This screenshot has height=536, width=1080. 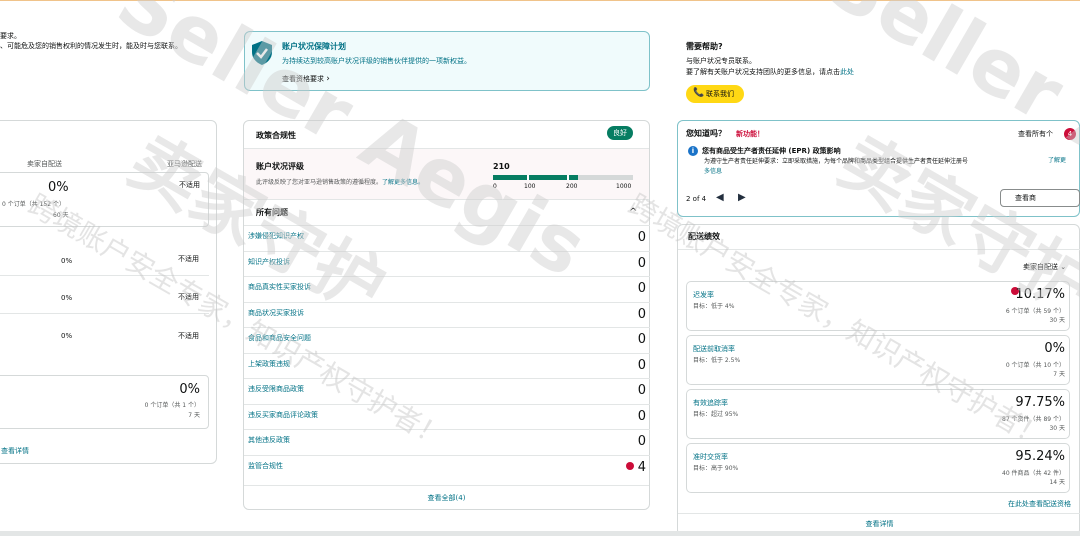 What do you see at coordinates (717, 360) in the screenshot?
I see `metric-target: 目标：低于 2.5%` at bounding box center [717, 360].